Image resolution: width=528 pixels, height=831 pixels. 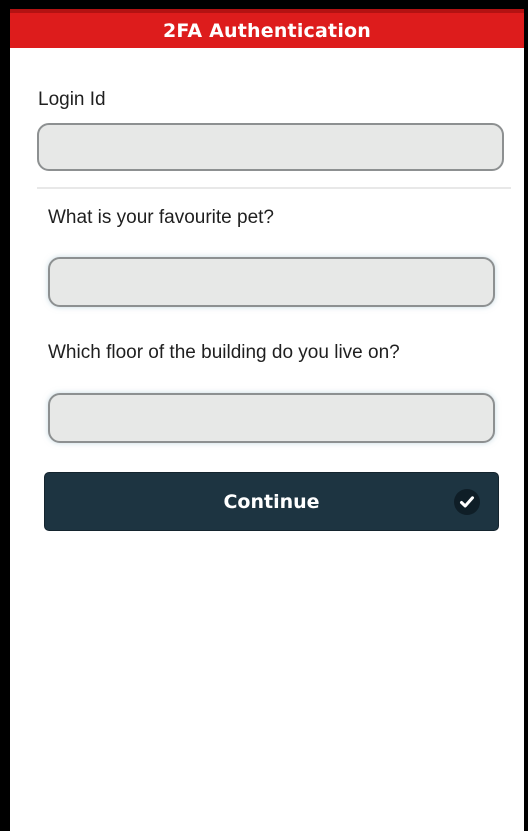 I want to click on page-title: 2FA Authentication, so click(x=267, y=30).